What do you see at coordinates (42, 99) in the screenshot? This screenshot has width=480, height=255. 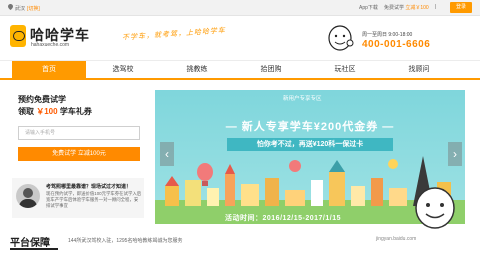 I see `trial-form-title-line1: 预约免费试学` at bounding box center [42, 99].